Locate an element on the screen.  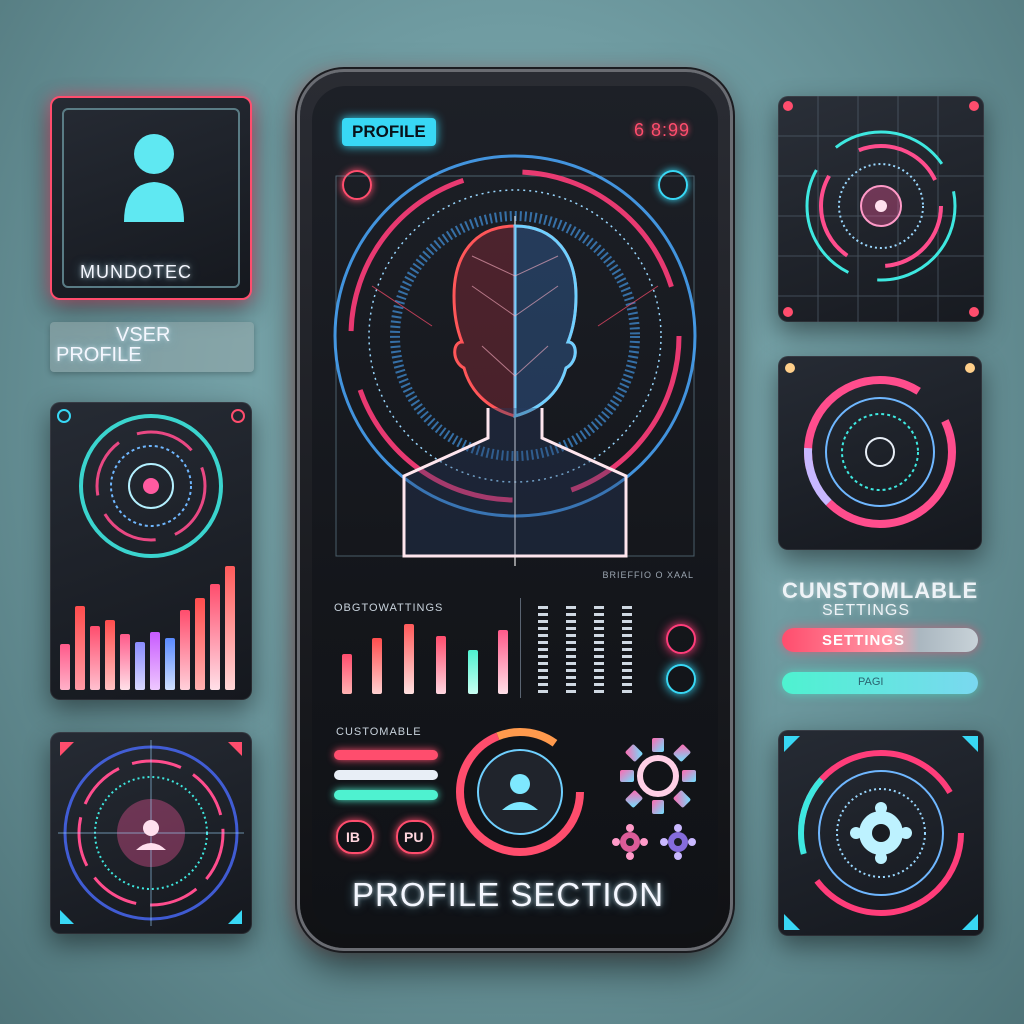
gear-icon is located at coordinates (658, 776).